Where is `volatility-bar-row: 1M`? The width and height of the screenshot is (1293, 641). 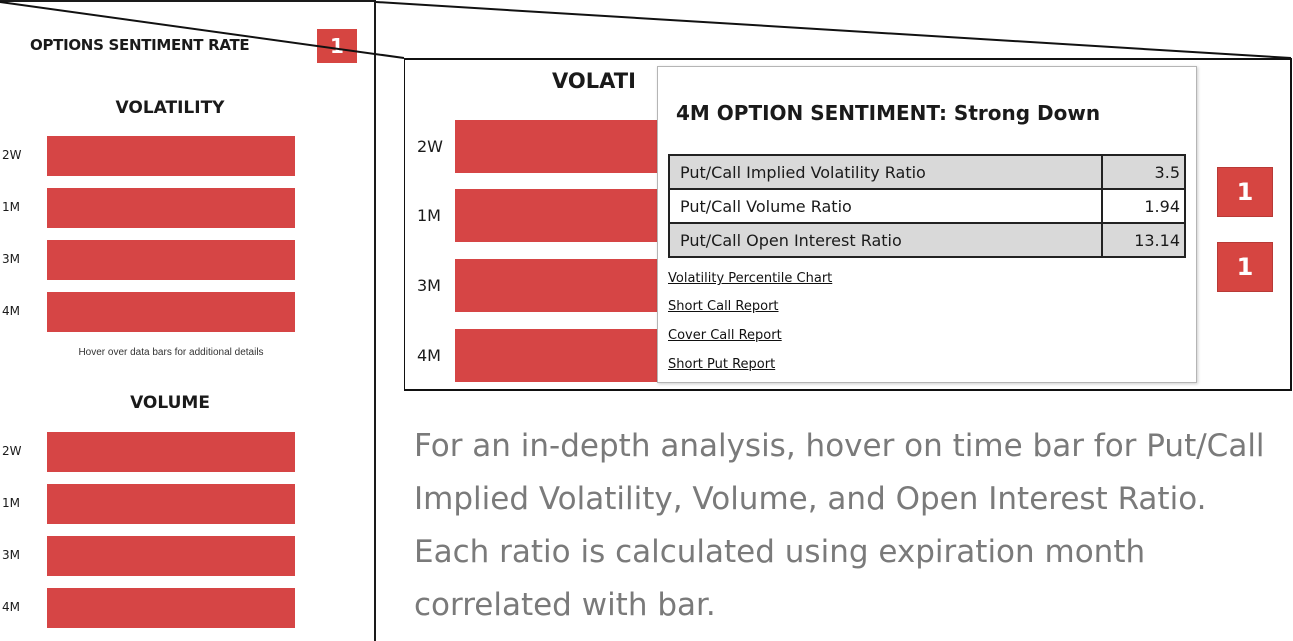
volatility-bar-row: 1M is located at coordinates (150, 208).